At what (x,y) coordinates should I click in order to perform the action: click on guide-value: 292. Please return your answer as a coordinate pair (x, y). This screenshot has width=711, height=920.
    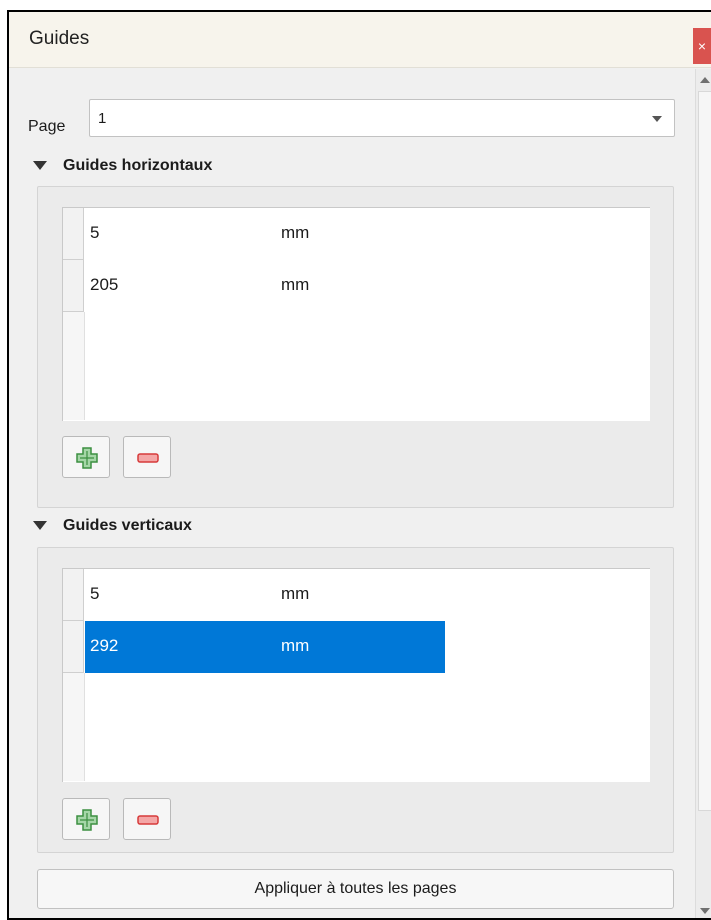
    Looking at the image, I should click on (104, 645).